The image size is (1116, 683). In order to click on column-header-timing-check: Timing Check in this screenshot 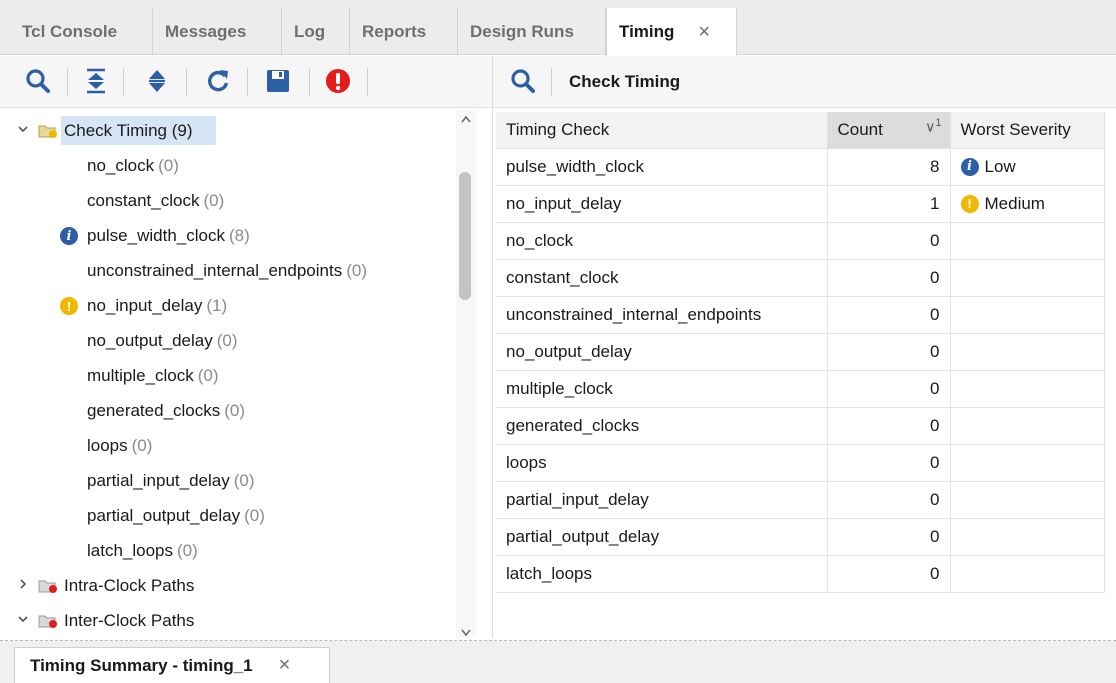, I will do `click(662, 130)`.